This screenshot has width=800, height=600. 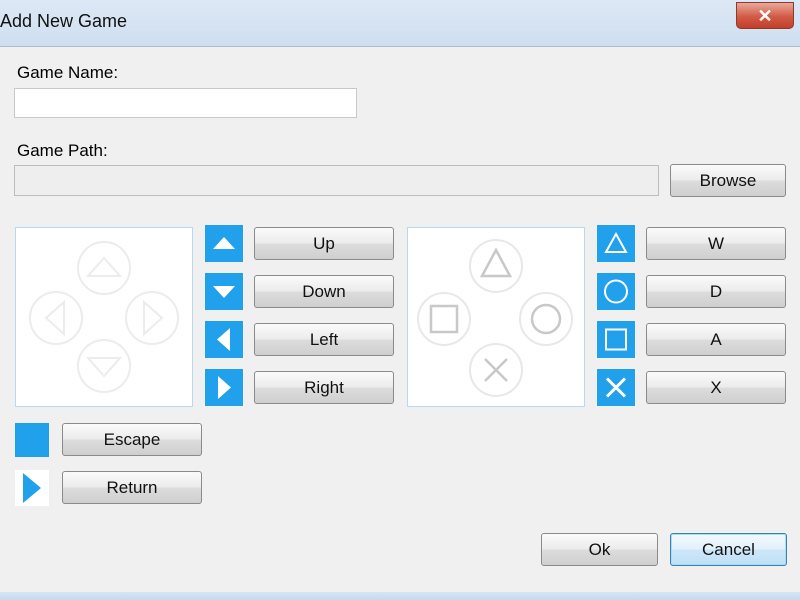 What do you see at coordinates (765, 15) in the screenshot?
I see `close-button: ✕` at bounding box center [765, 15].